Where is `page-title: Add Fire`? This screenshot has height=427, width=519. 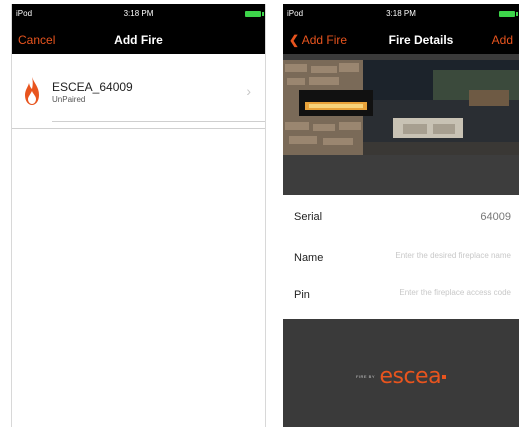
page-title: Add Fire is located at coordinates (138, 40).